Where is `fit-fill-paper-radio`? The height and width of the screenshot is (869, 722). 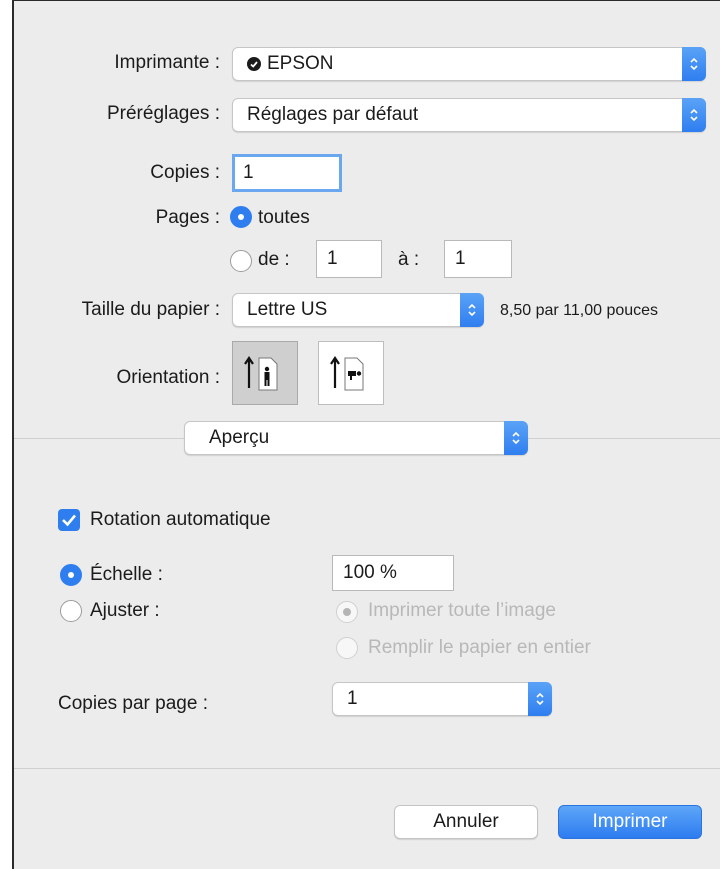 fit-fill-paper-radio is located at coordinates (347, 648).